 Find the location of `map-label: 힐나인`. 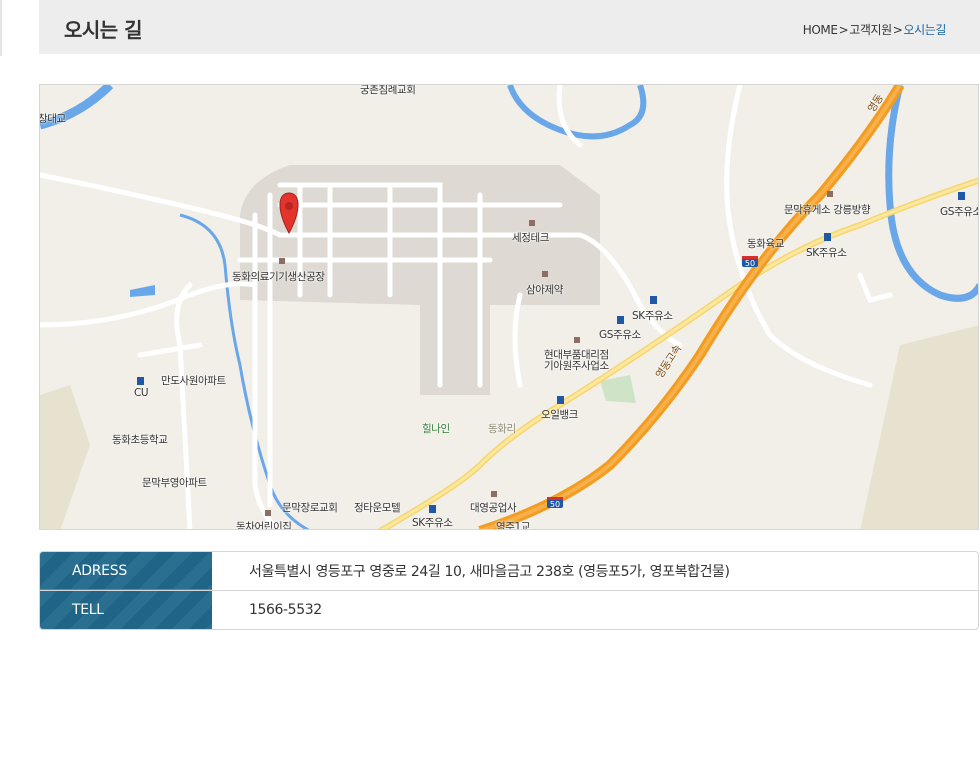

map-label: 힐나인 is located at coordinates (436, 429).